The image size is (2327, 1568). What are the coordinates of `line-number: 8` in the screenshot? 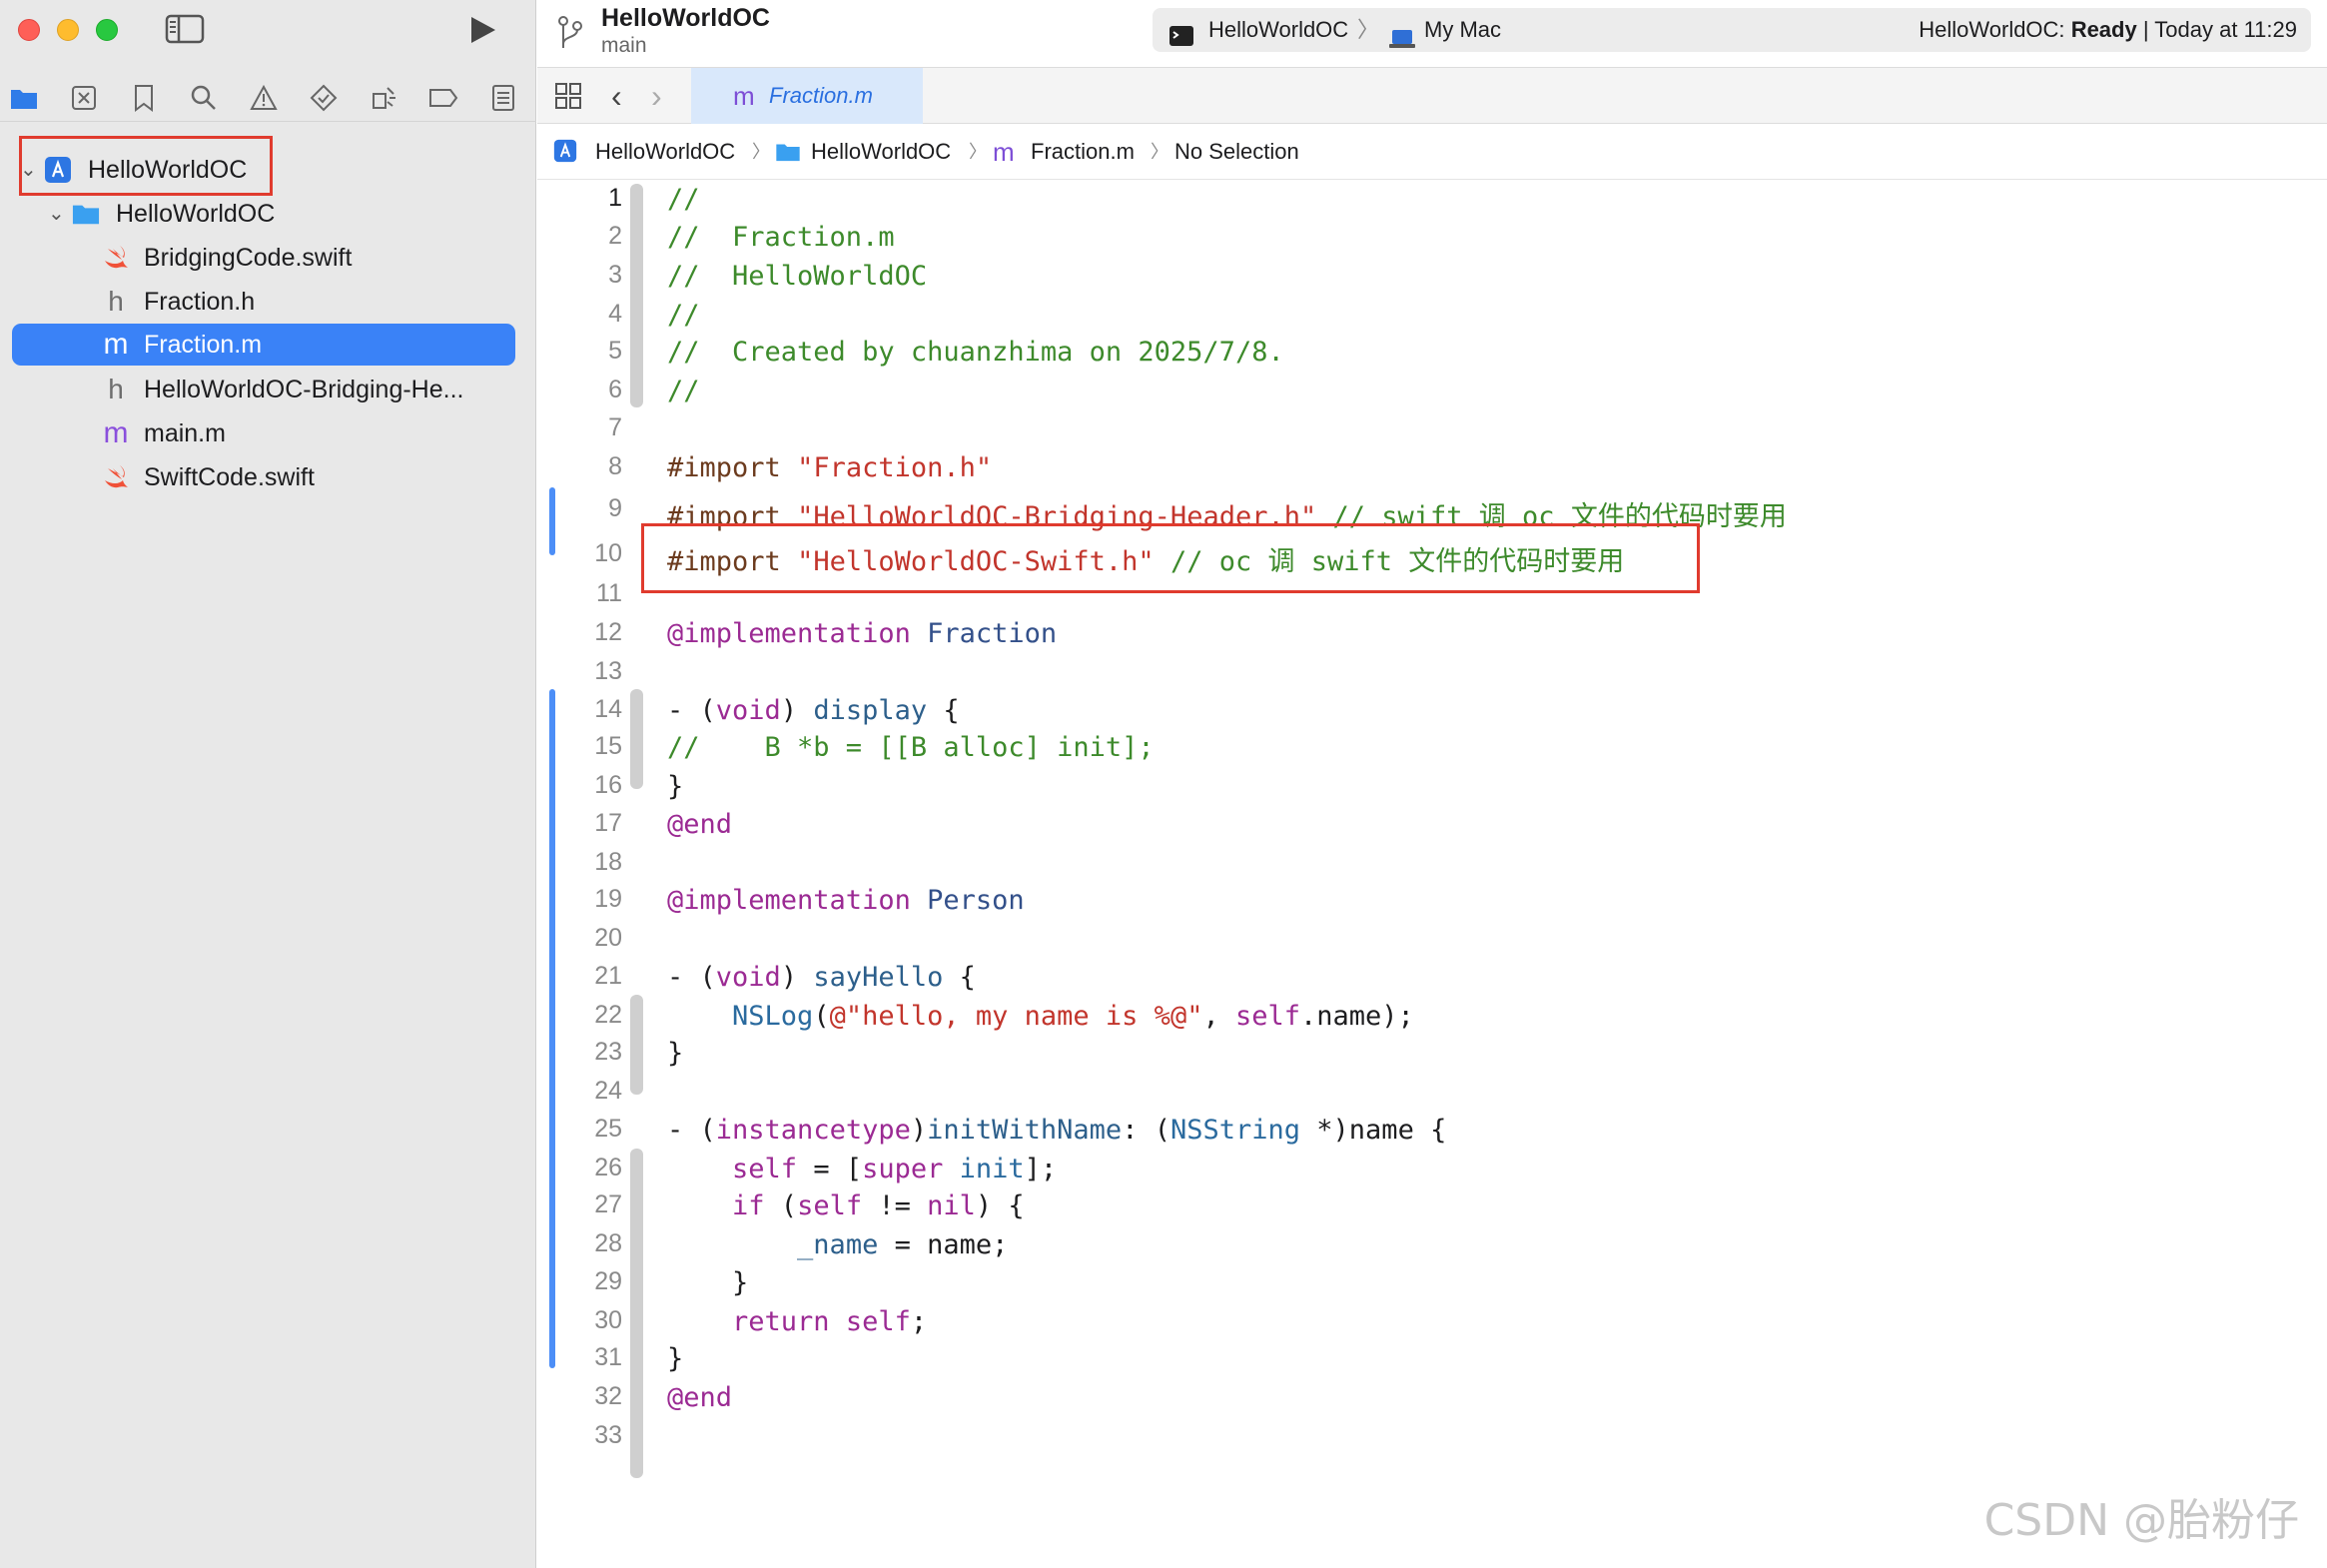 It's located at (615, 465).